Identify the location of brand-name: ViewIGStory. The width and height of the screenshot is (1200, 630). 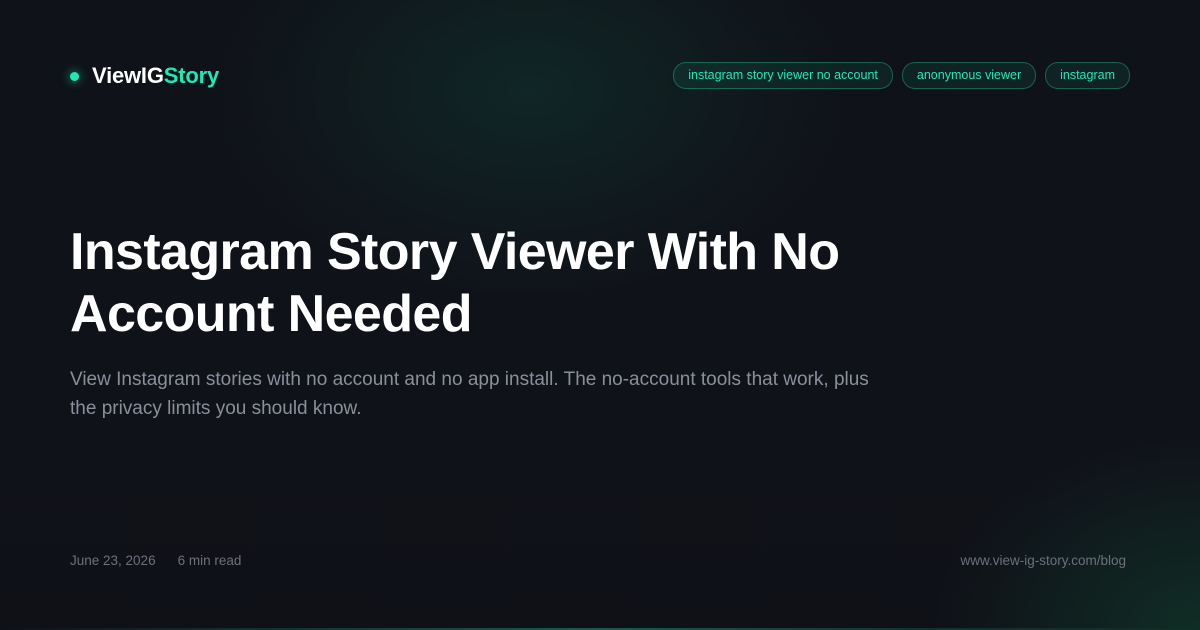
(155, 76).